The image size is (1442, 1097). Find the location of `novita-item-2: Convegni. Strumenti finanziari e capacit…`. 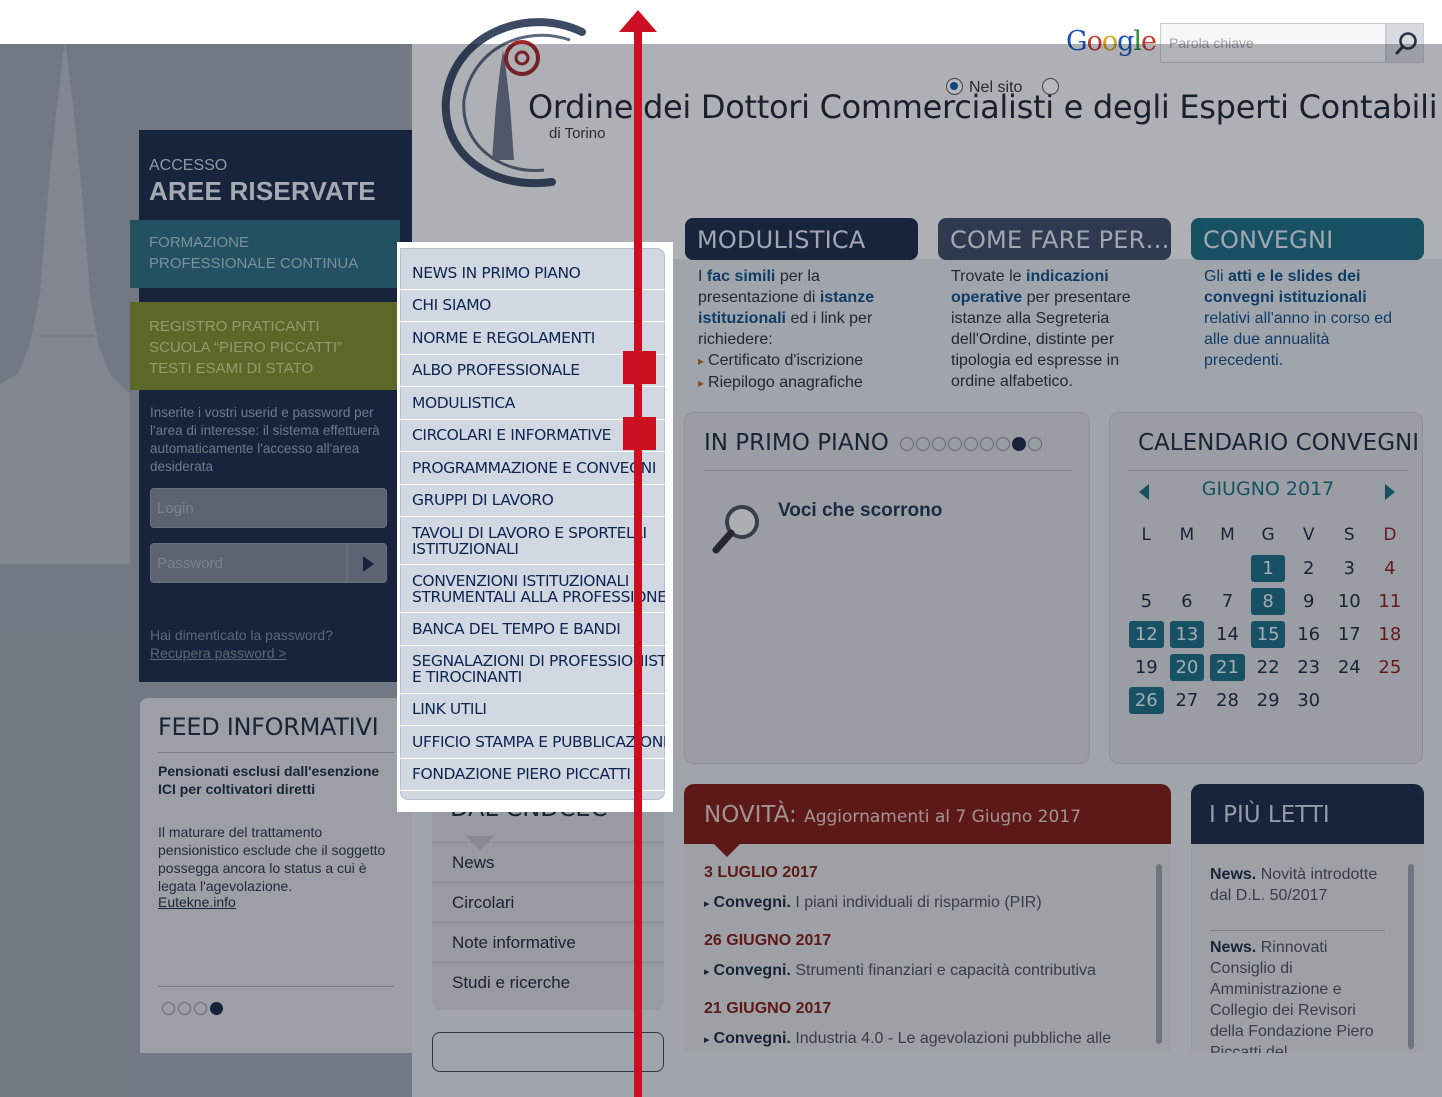

novita-item-2: Convegni. Strumenti finanziari e capacit… is located at coordinates (917, 971).